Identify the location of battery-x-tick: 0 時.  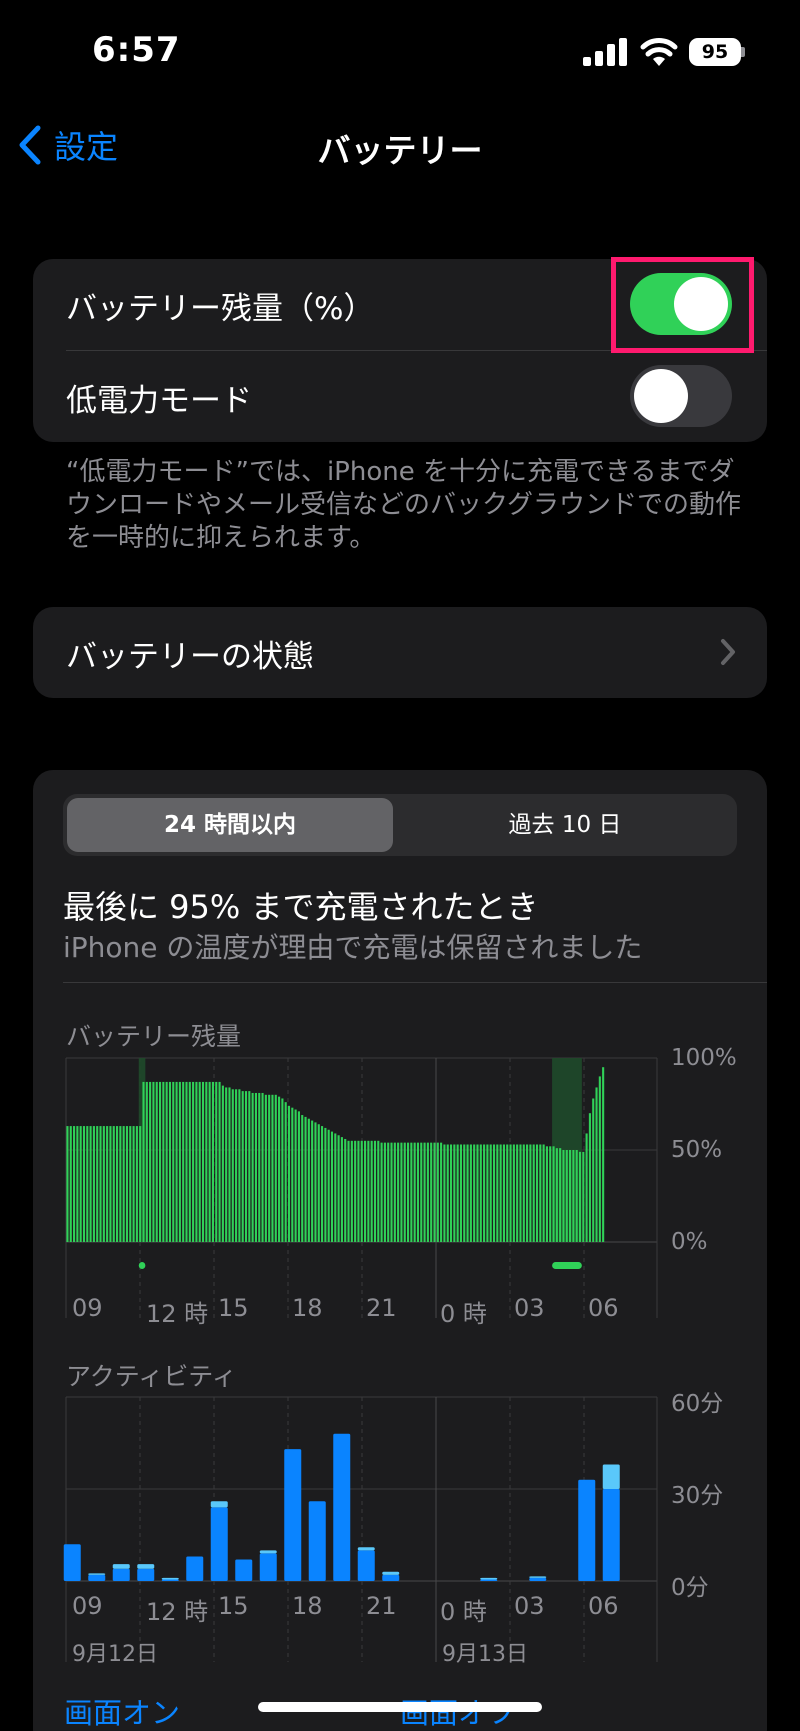
(463, 1314).